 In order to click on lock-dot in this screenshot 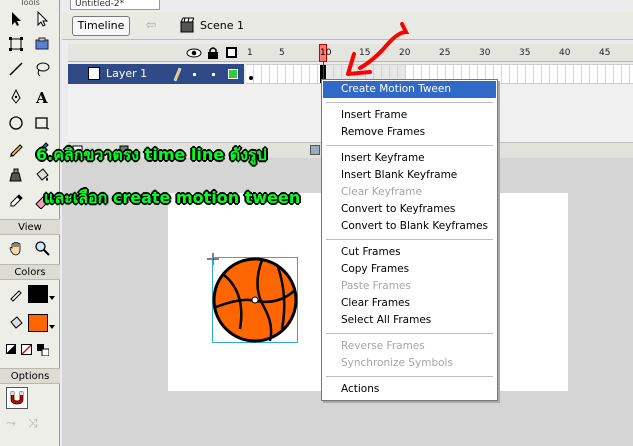, I will do `click(213, 74)`.